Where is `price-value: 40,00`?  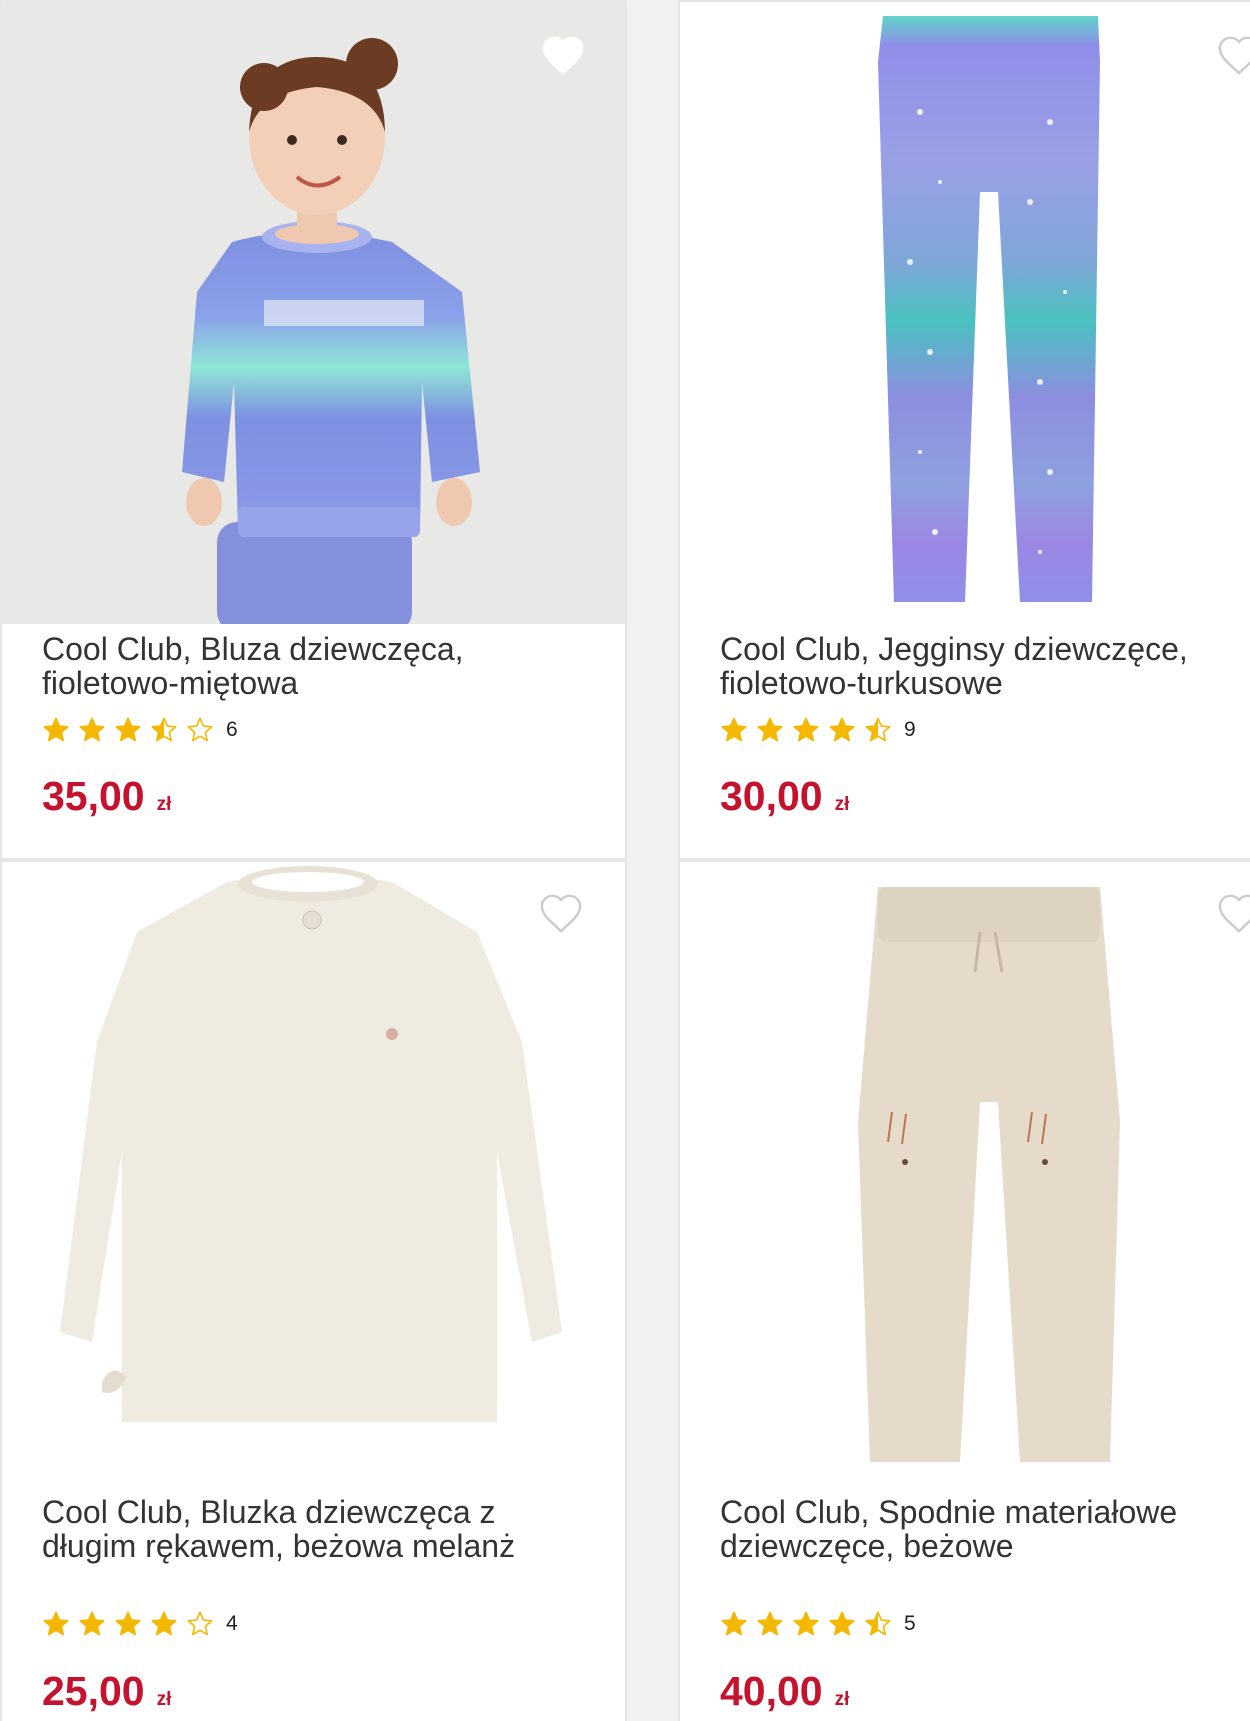 price-value: 40,00 is located at coordinates (771, 1691).